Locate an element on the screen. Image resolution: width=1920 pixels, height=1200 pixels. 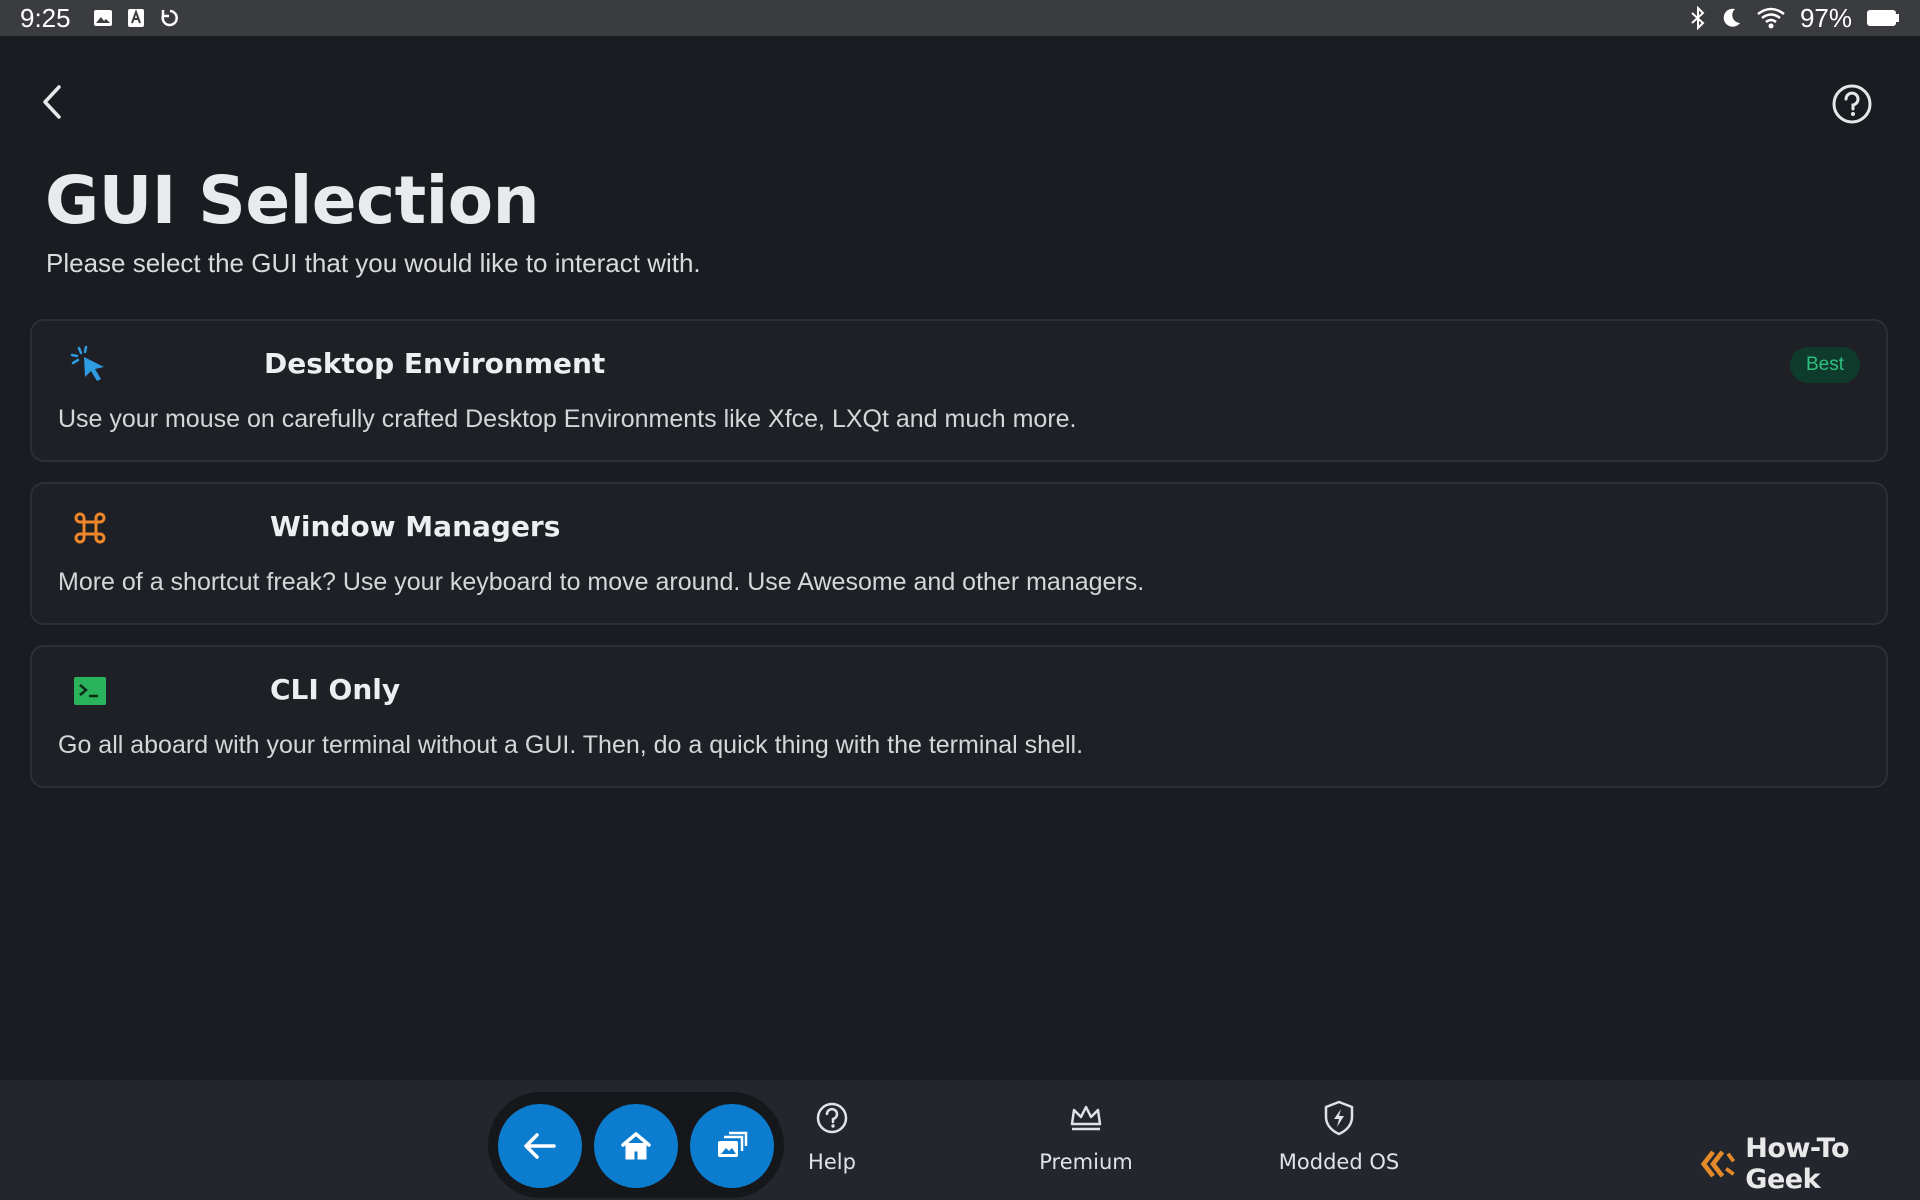
battery-percent: 97% is located at coordinates (1825, 17).